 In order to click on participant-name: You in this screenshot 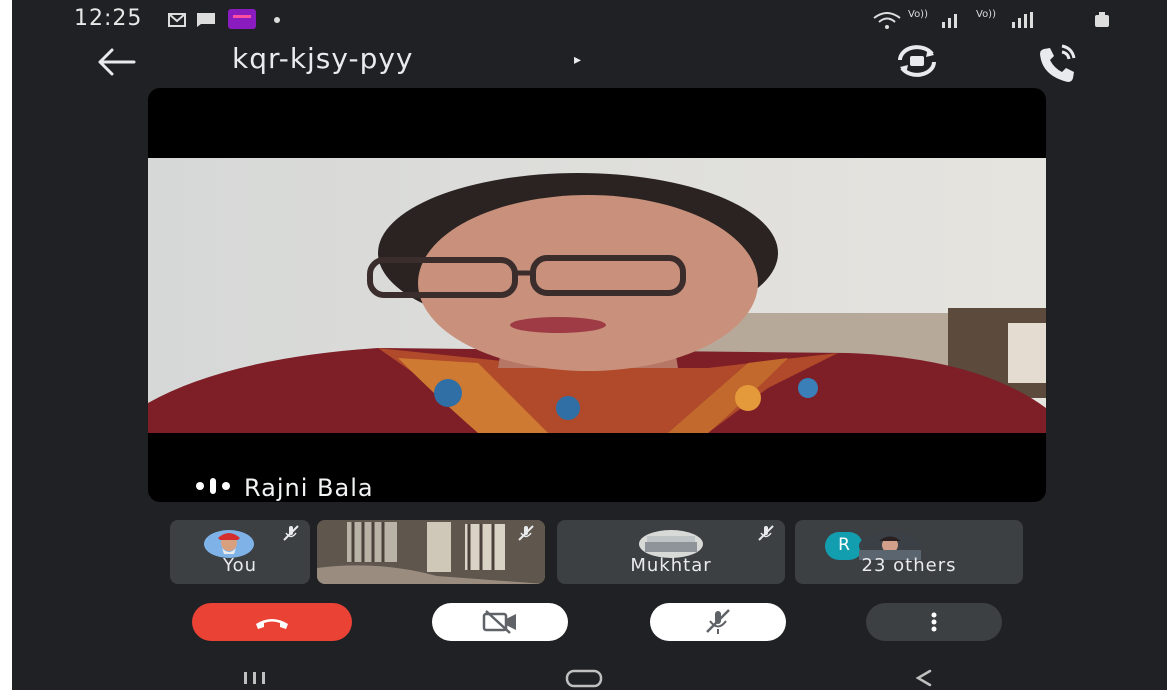, I will do `click(240, 565)`.